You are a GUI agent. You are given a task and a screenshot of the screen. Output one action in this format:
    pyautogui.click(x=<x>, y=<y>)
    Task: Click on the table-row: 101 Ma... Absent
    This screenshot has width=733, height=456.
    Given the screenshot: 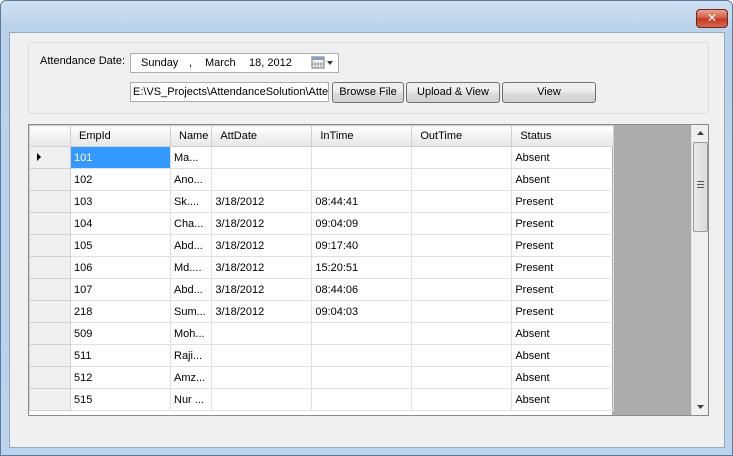 What is the action you would take?
    pyautogui.click(x=322, y=157)
    